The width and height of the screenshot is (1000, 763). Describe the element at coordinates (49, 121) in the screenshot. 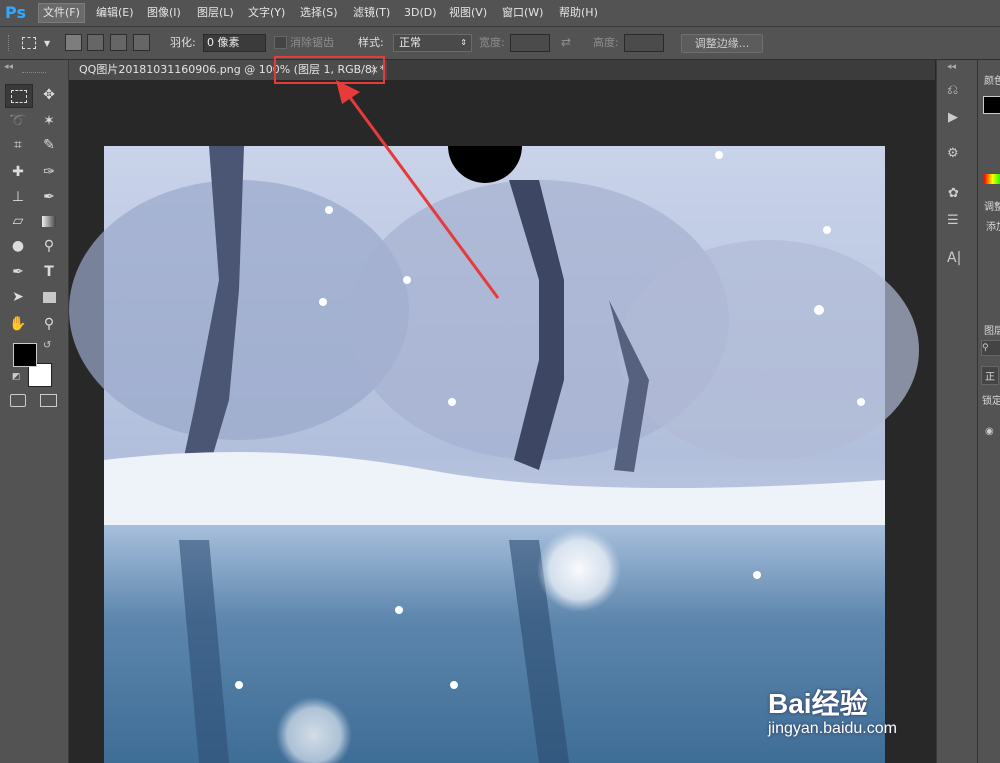

I see `magic-wand-icon: ✶` at that location.